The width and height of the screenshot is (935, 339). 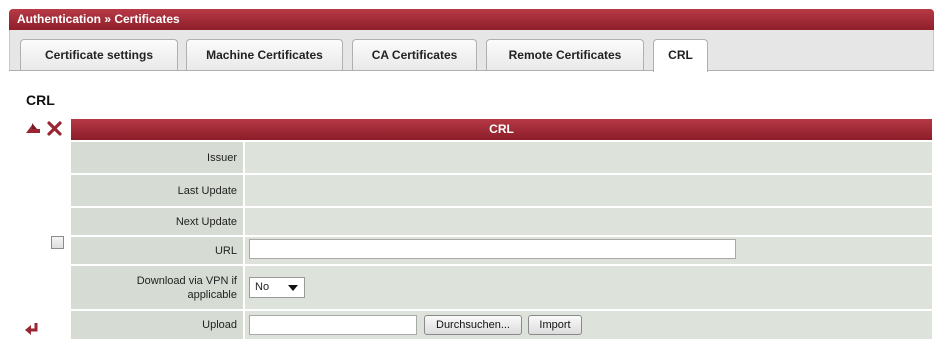 What do you see at coordinates (277, 287) in the screenshot?
I see `download-vpn-select: No` at bounding box center [277, 287].